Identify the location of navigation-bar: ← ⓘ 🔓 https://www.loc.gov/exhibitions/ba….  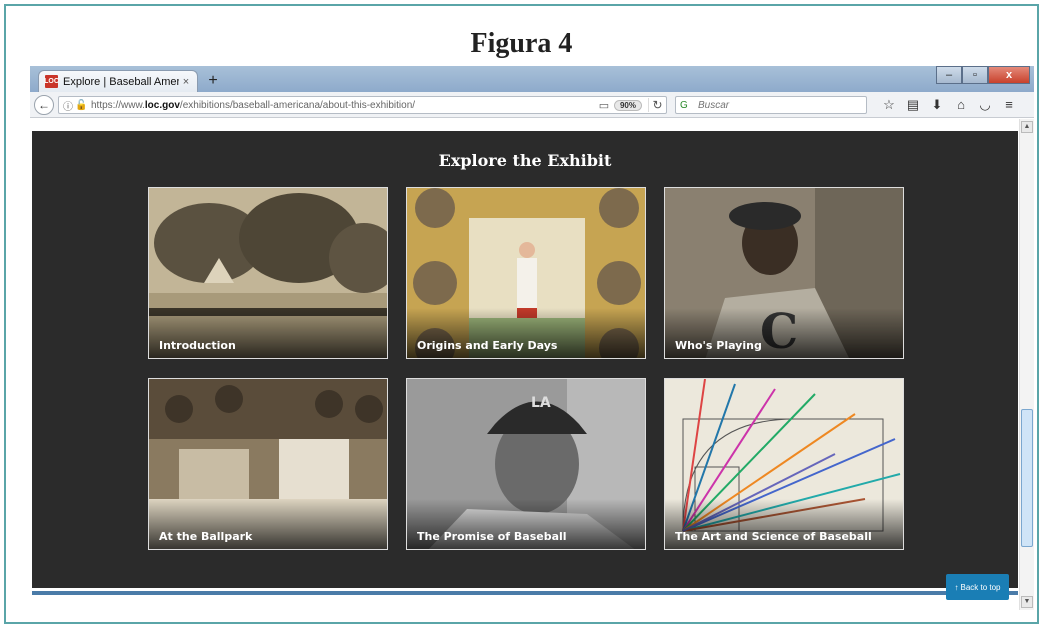
(532, 105).